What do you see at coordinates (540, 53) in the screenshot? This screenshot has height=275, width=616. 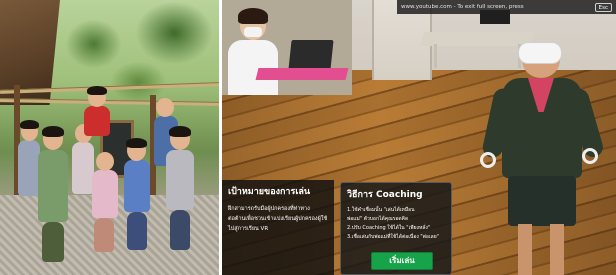 I see `vr-headset-icon` at bounding box center [540, 53].